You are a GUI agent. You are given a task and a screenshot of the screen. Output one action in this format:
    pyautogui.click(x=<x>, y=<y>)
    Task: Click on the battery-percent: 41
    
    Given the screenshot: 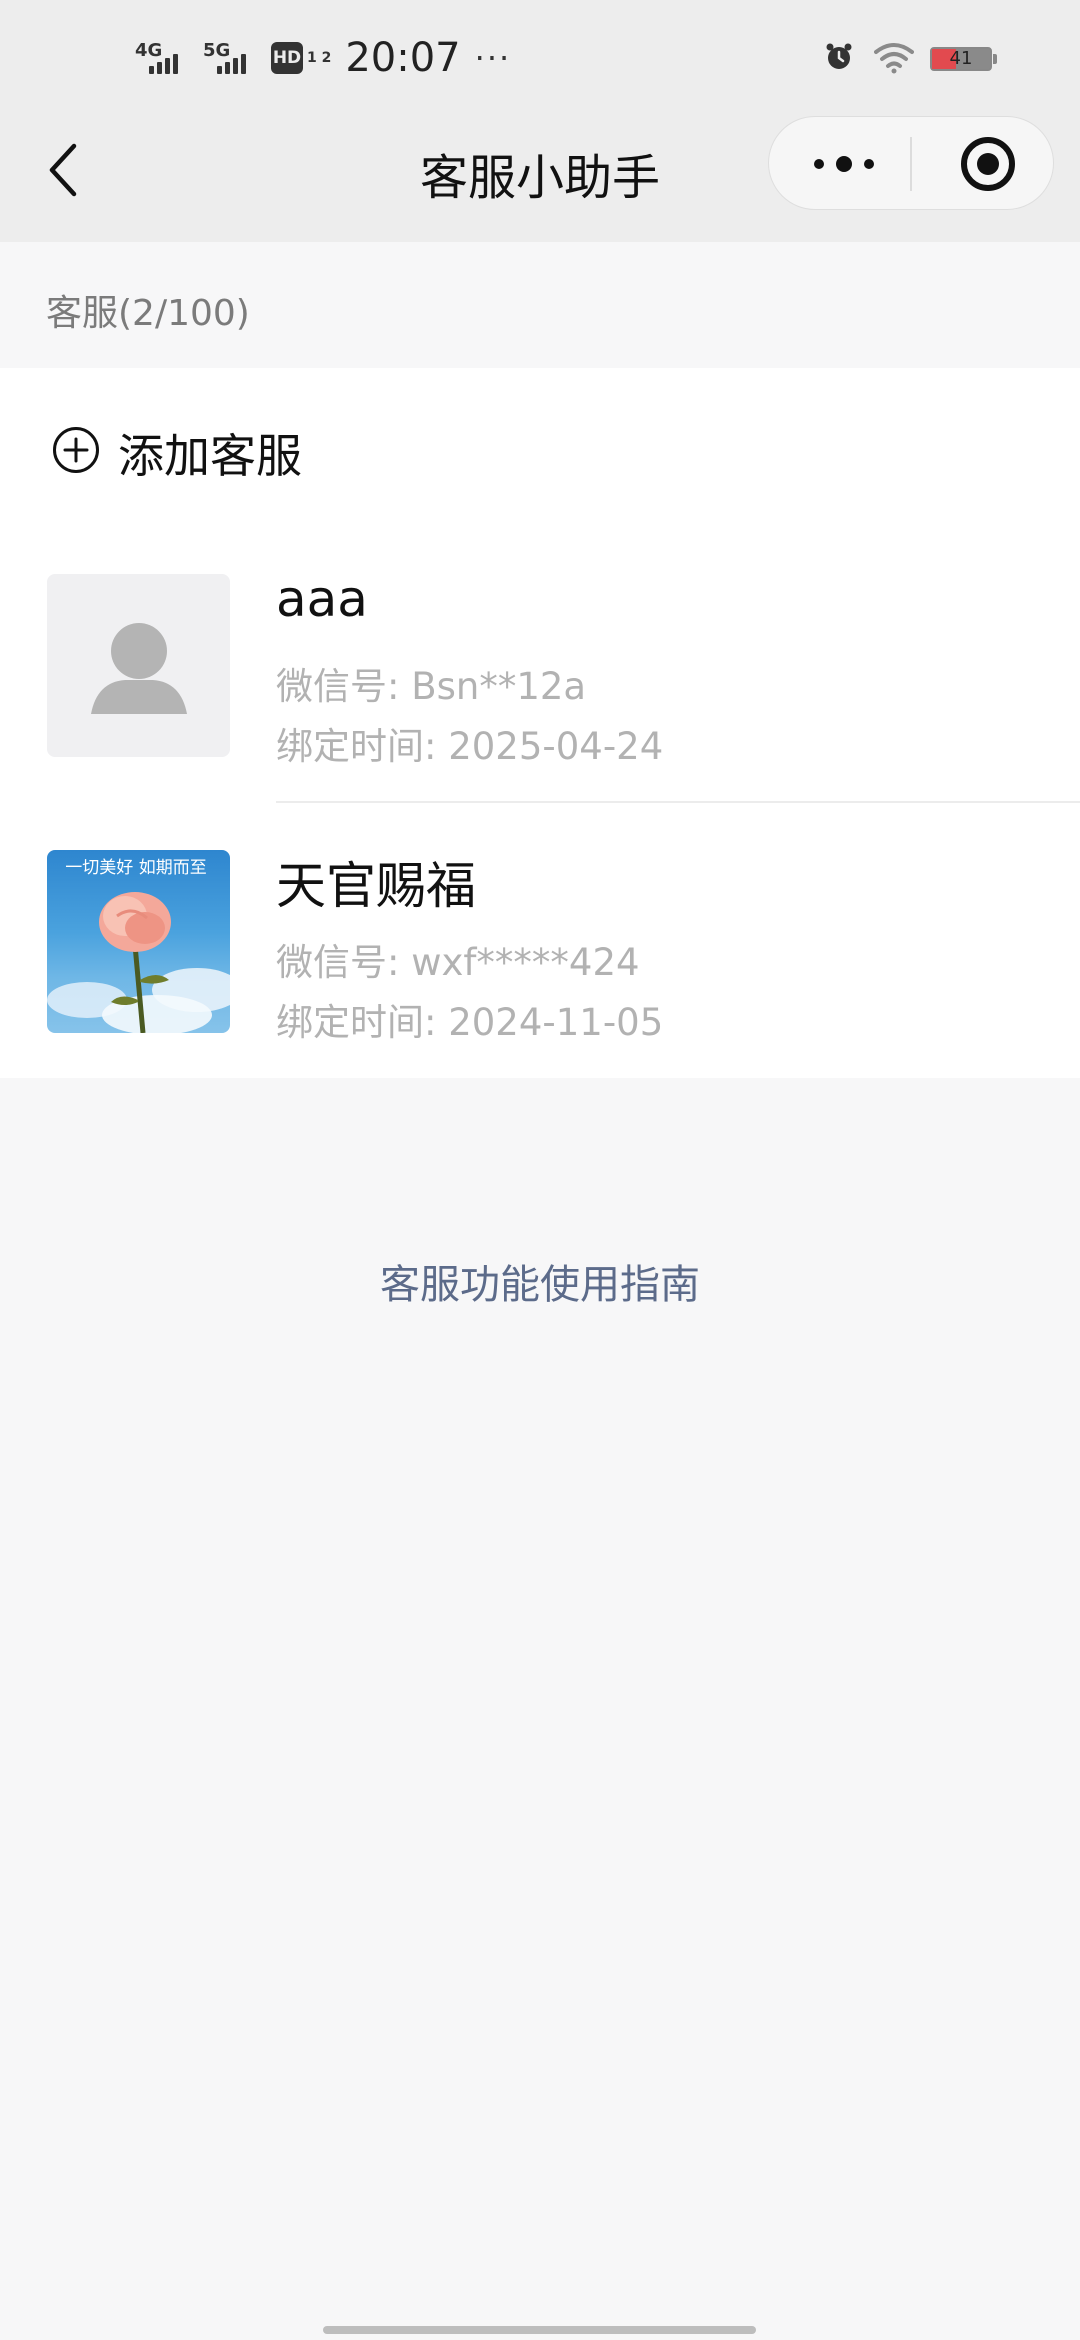 What is the action you would take?
    pyautogui.click(x=961, y=58)
    